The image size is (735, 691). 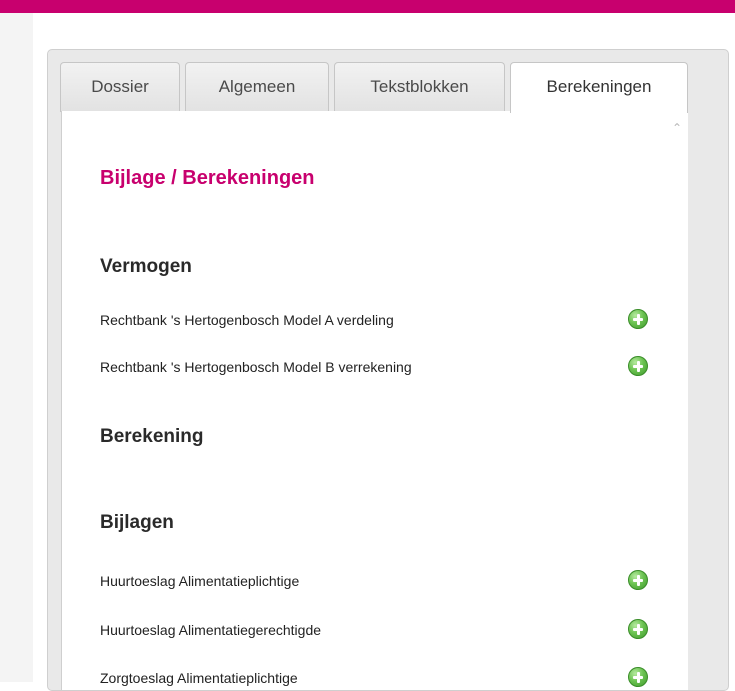 What do you see at coordinates (677, 128) in the screenshot?
I see `scroll-up-icon: ⌃` at bounding box center [677, 128].